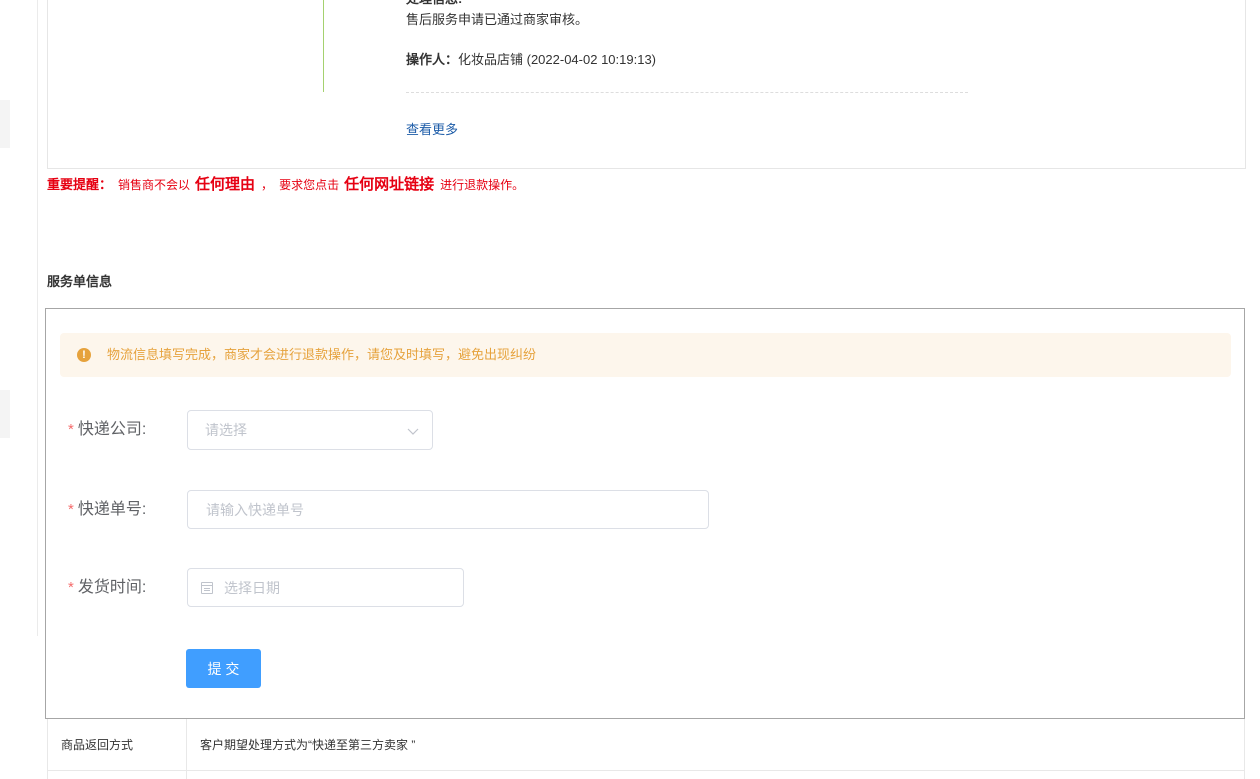  I want to click on operator-label: 操作人：, so click(432, 59).